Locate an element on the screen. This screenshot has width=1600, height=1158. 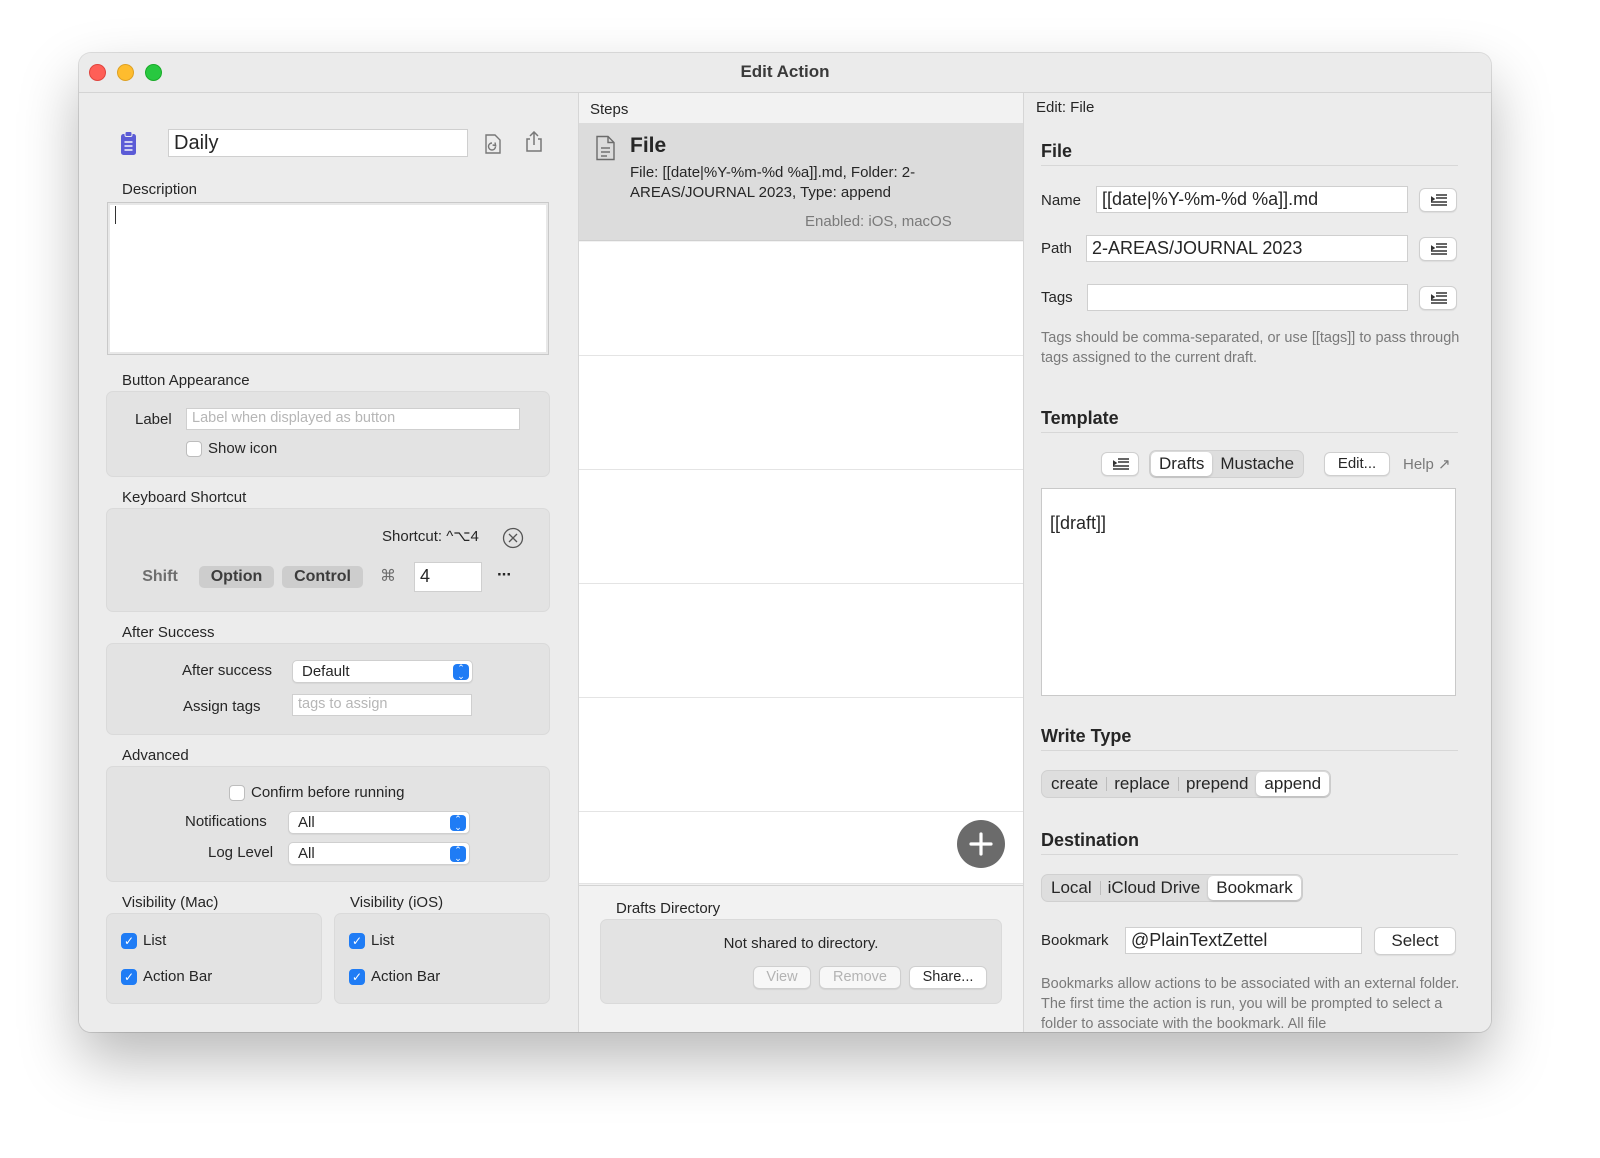
write-type-section-title: Write Type is located at coordinates (1086, 736).